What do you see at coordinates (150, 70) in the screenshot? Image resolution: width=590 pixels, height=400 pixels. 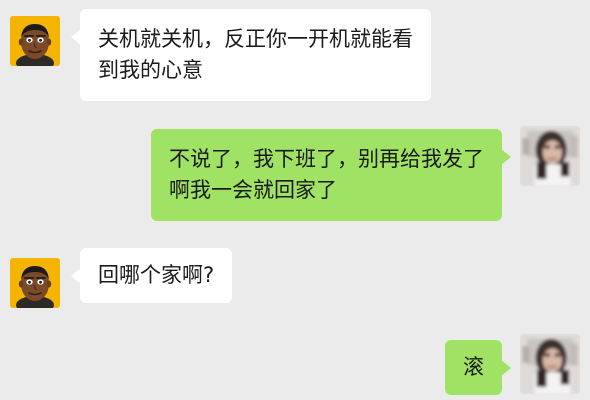 I see `message-text-line: 到我的心意` at bounding box center [150, 70].